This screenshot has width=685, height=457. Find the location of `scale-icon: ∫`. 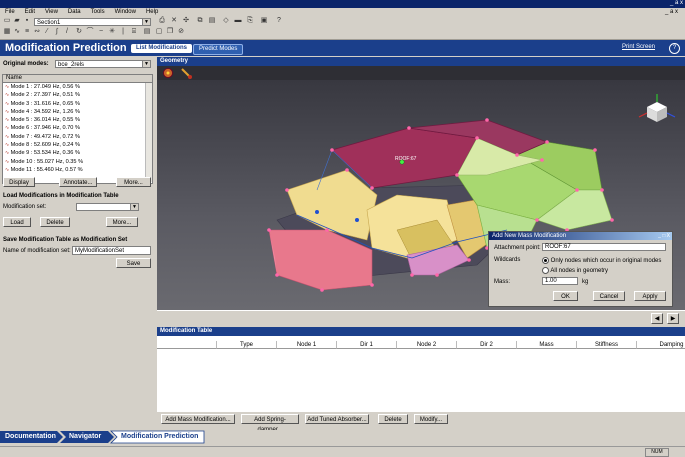

scale-icon: ∫ is located at coordinates (57, 32).